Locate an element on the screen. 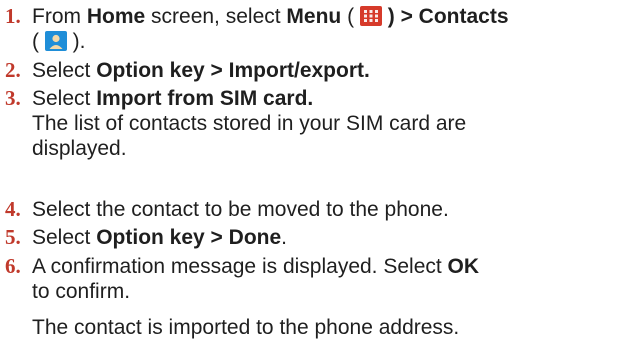 The width and height of the screenshot is (635, 350). step-number: 3. is located at coordinates (13, 98).